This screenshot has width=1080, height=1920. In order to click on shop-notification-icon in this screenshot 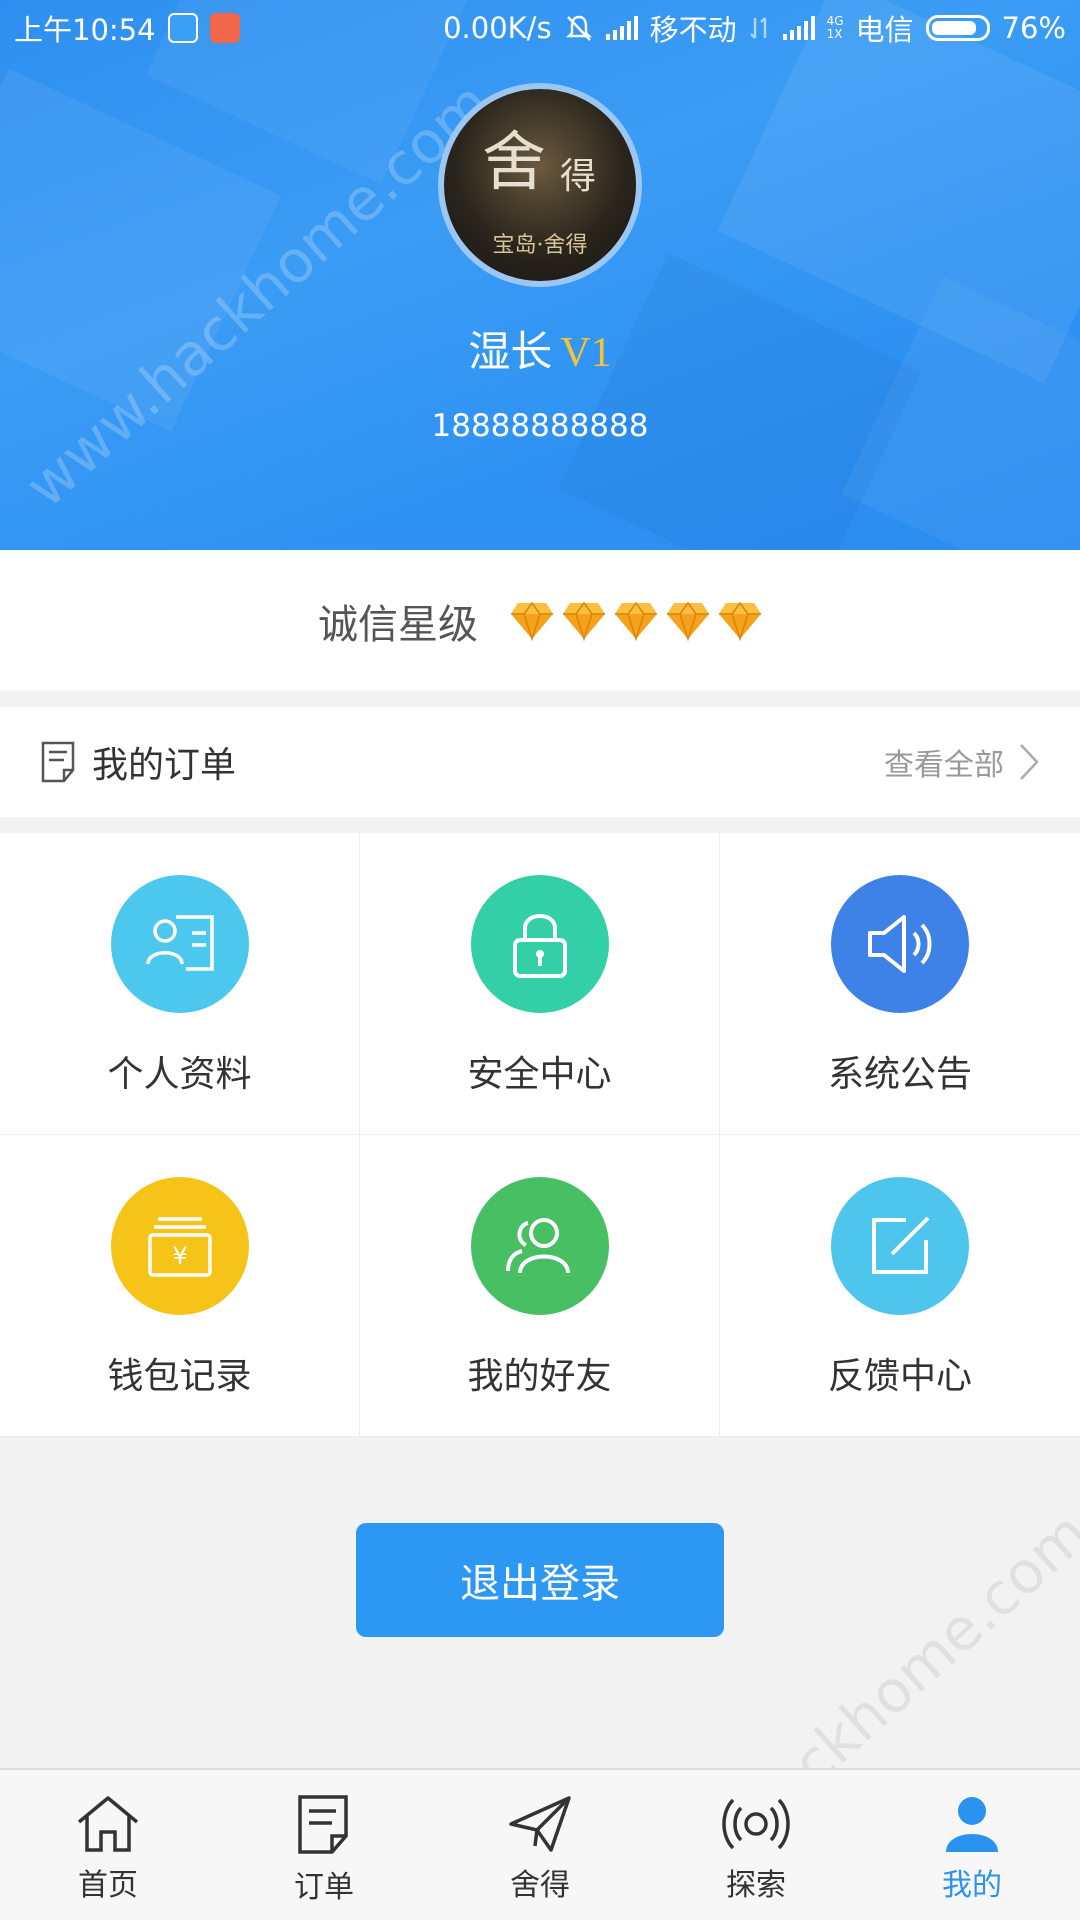, I will do `click(224, 28)`.